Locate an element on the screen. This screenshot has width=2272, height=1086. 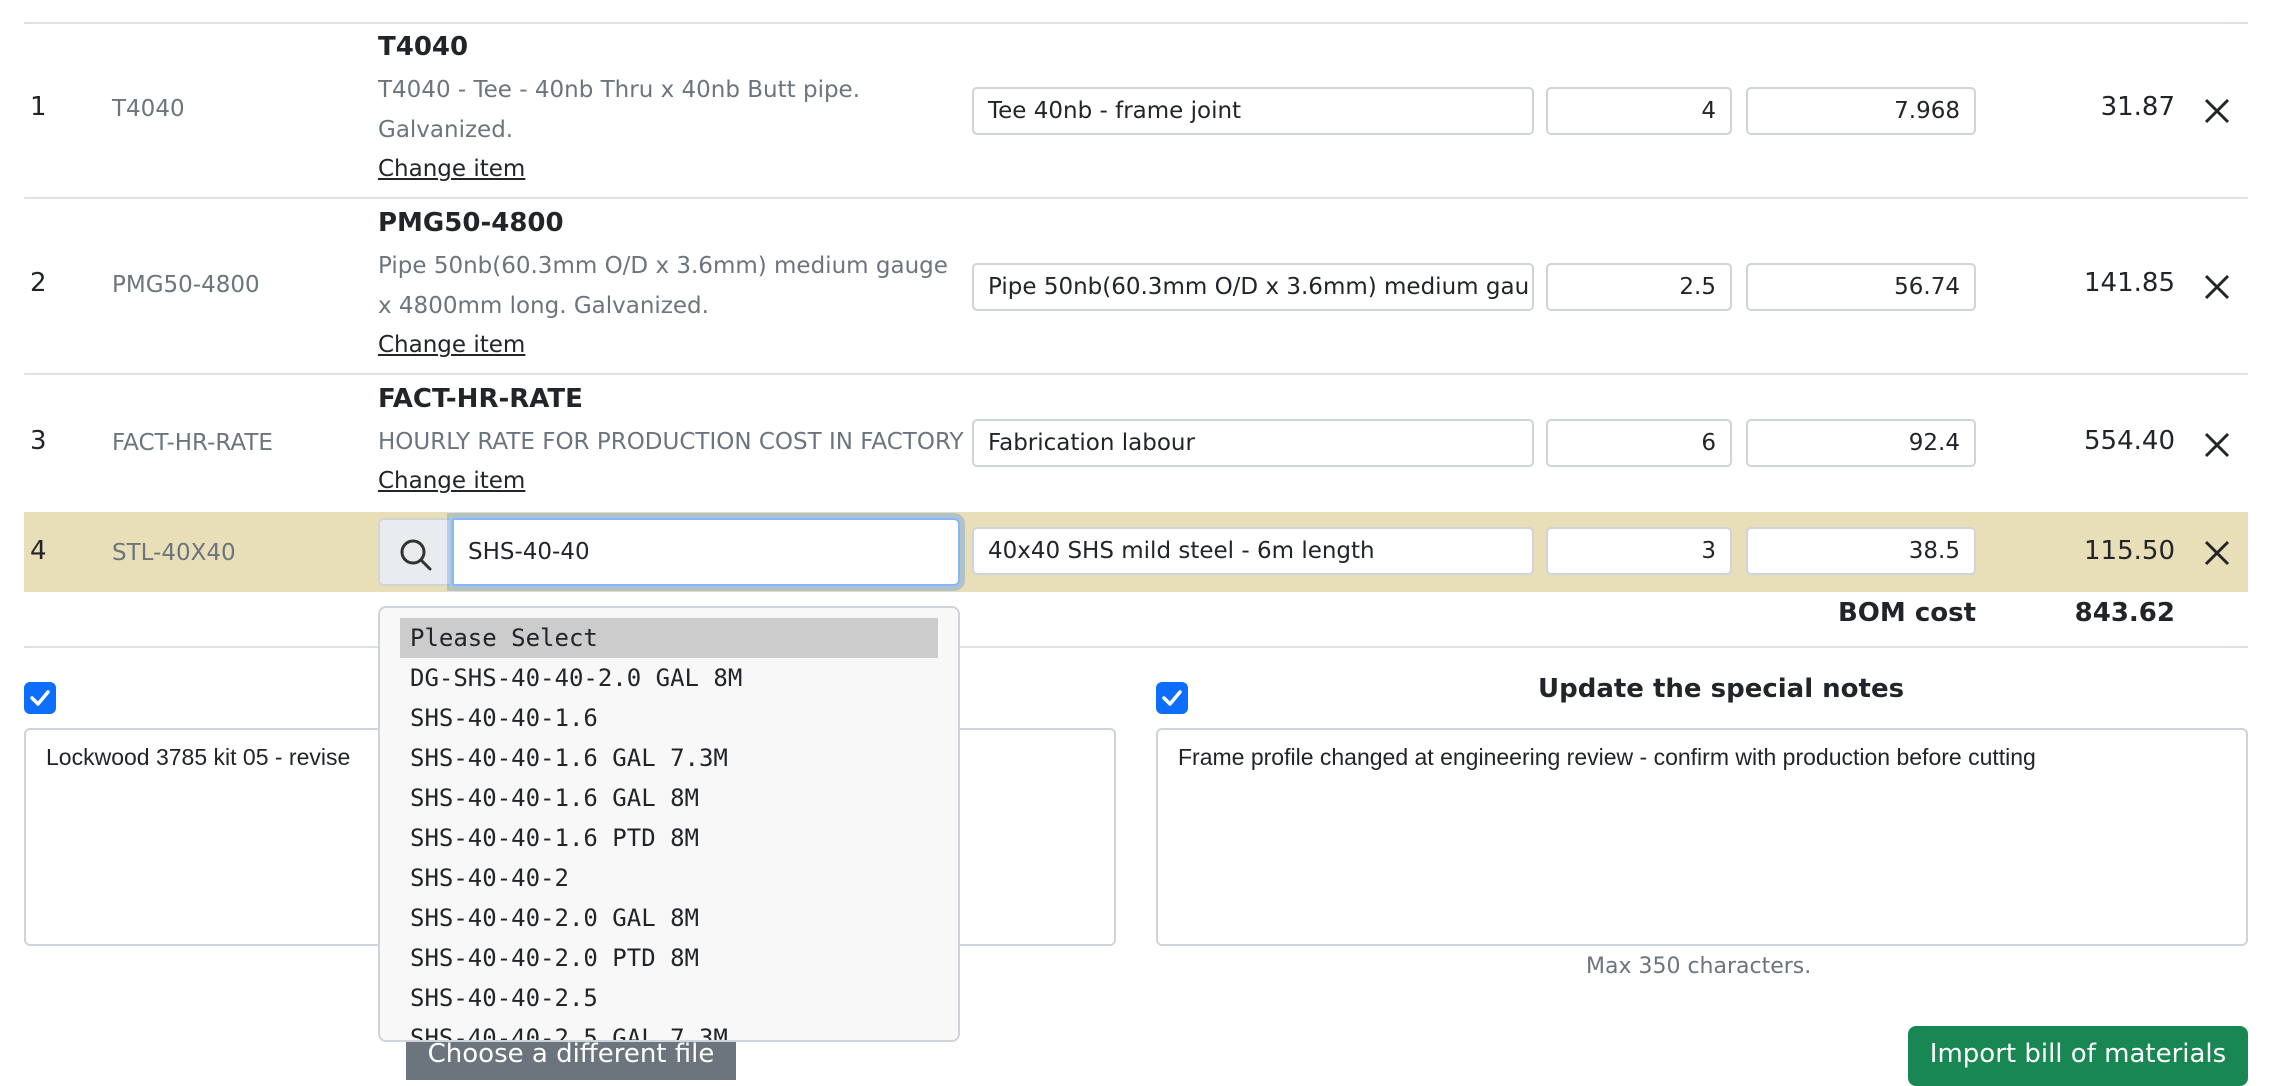
item-code: PMG50-4800 is located at coordinates (186, 285).